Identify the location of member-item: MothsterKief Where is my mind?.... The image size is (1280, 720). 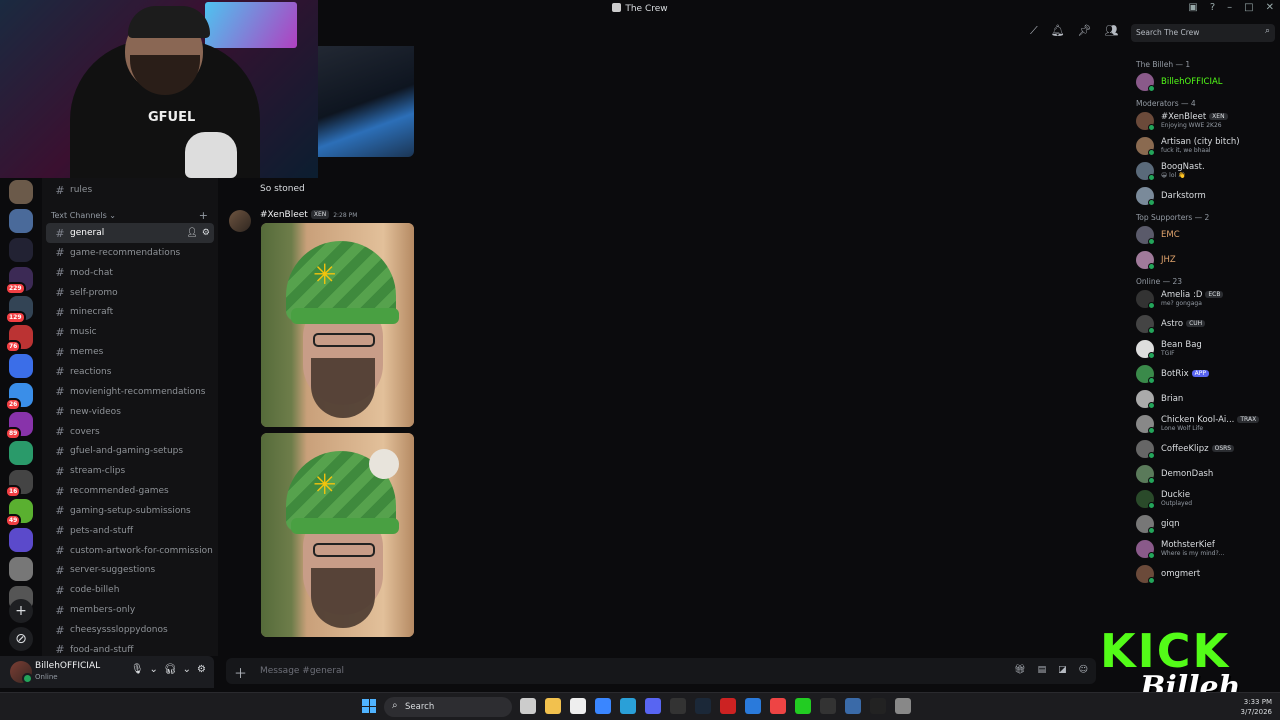
(1205, 548).